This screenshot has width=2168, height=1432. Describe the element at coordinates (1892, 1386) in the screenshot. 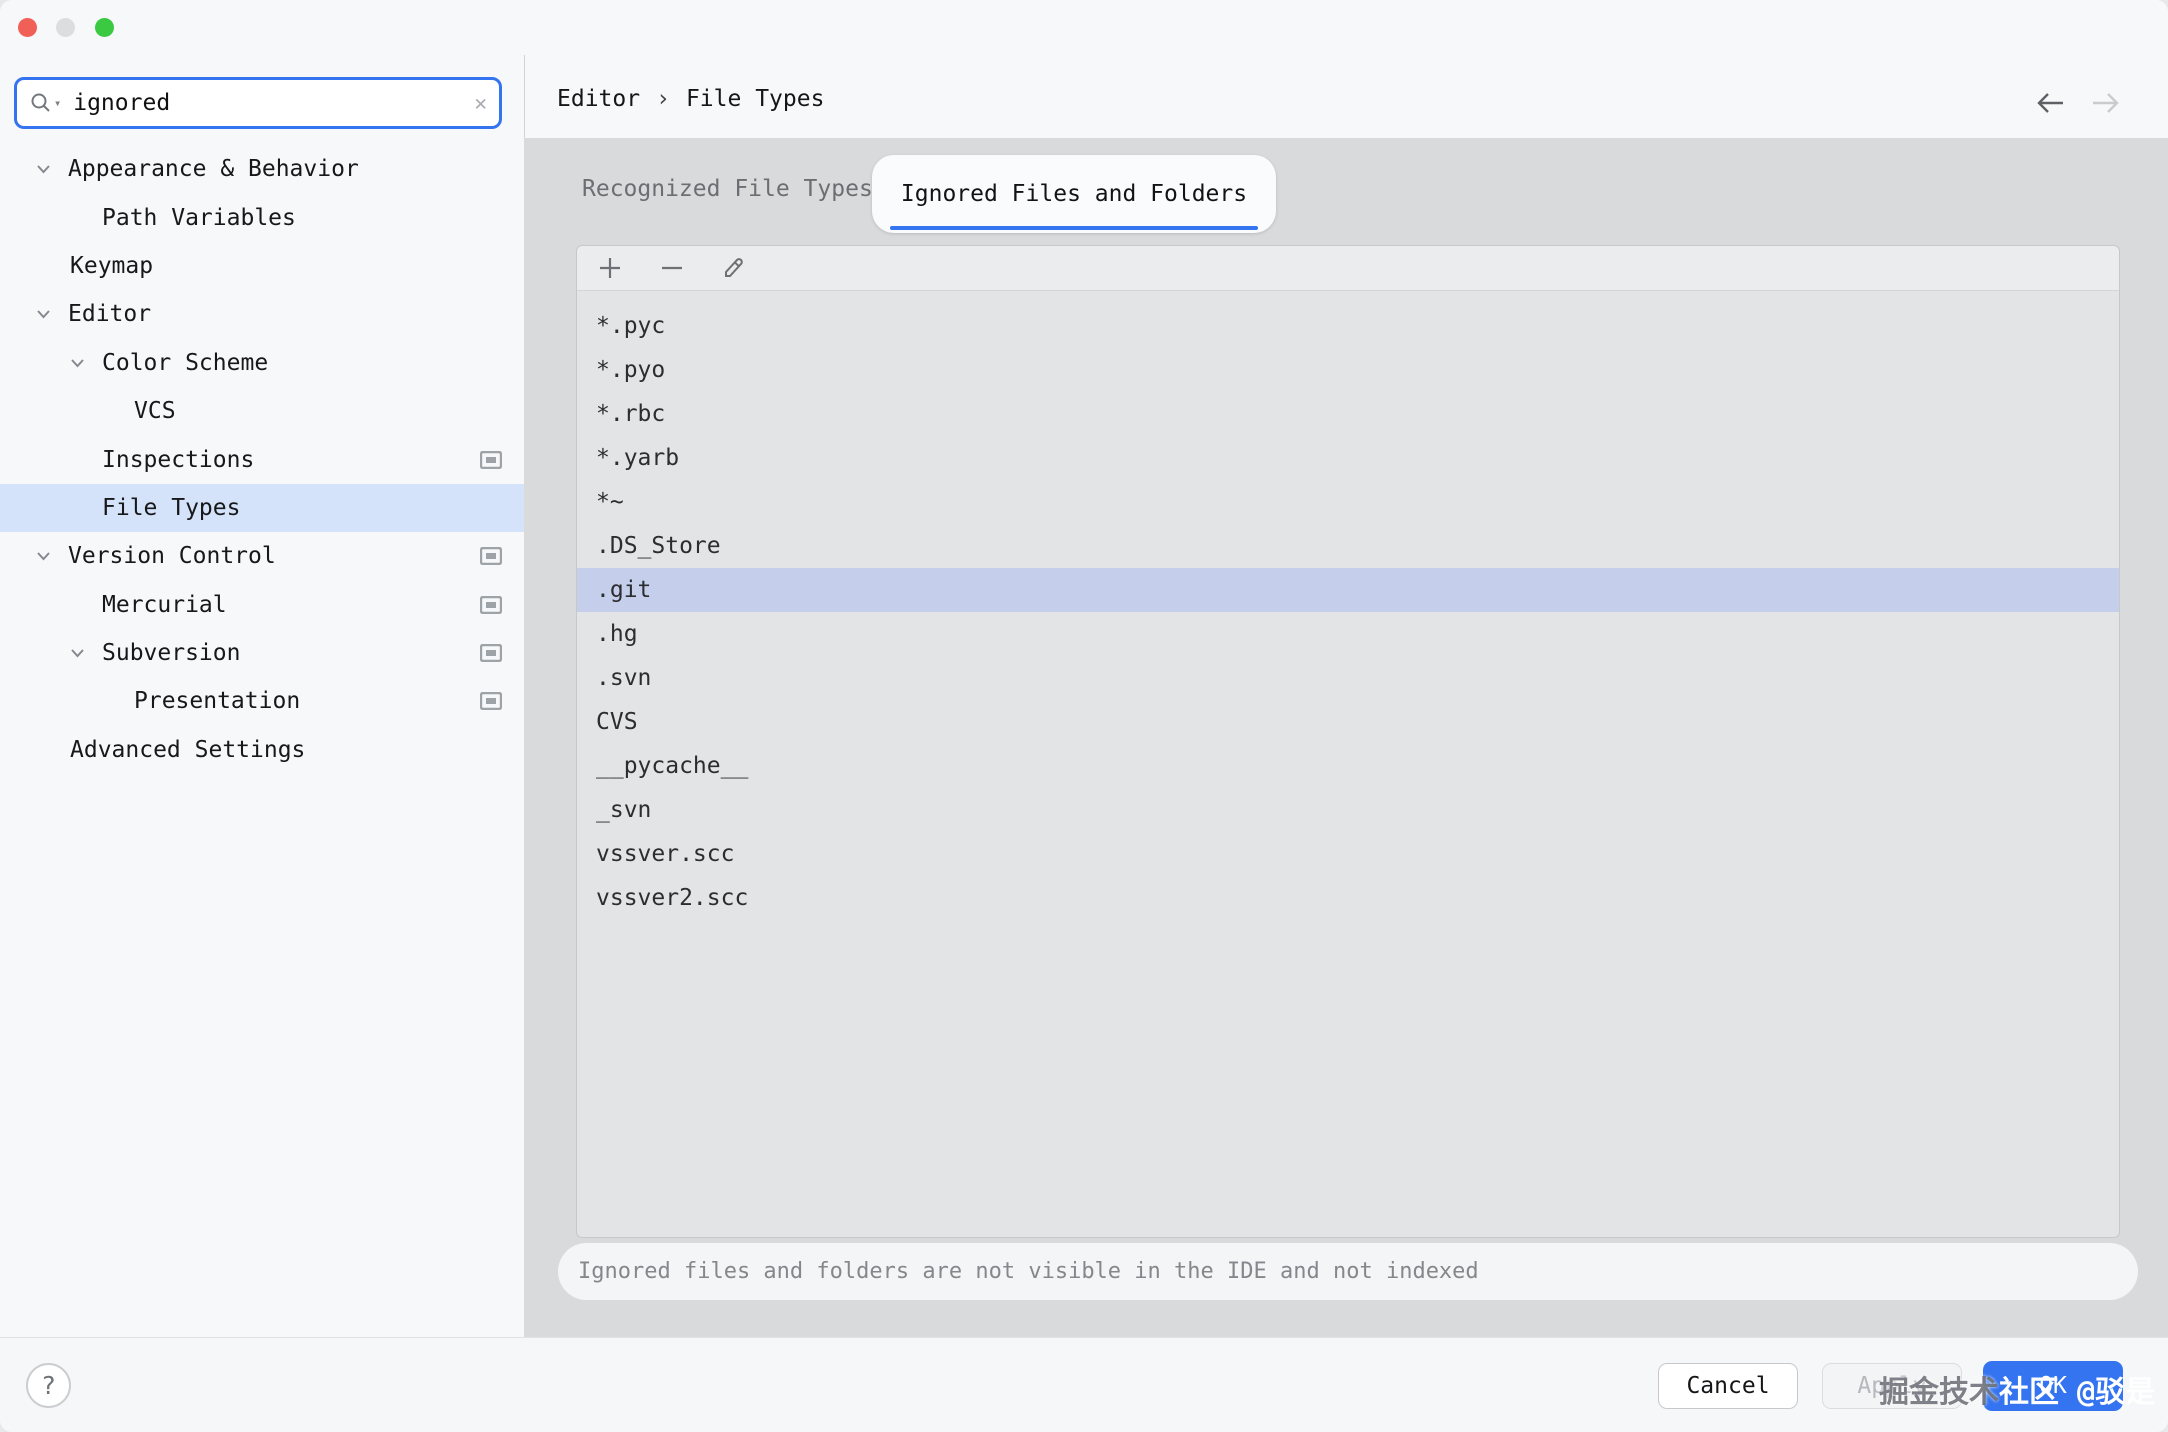

I see `apply-button: Apply` at that location.